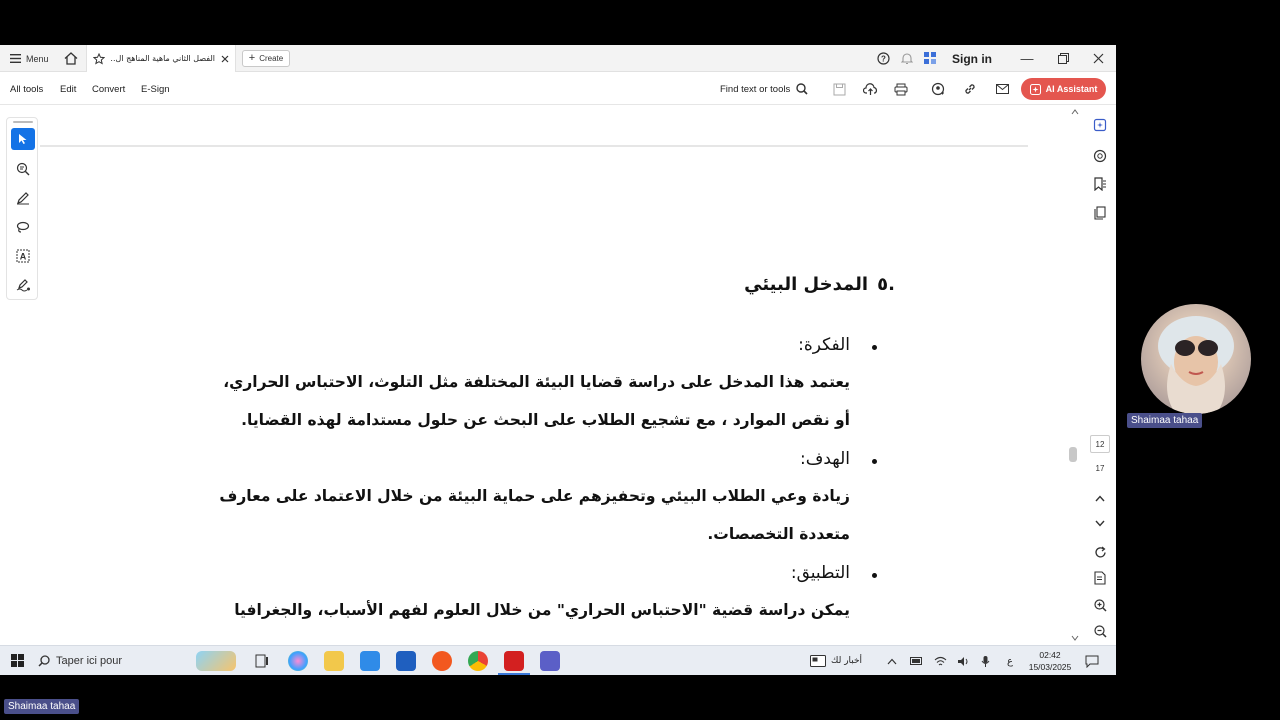  I want to click on next-page-button, so click(1100, 523).